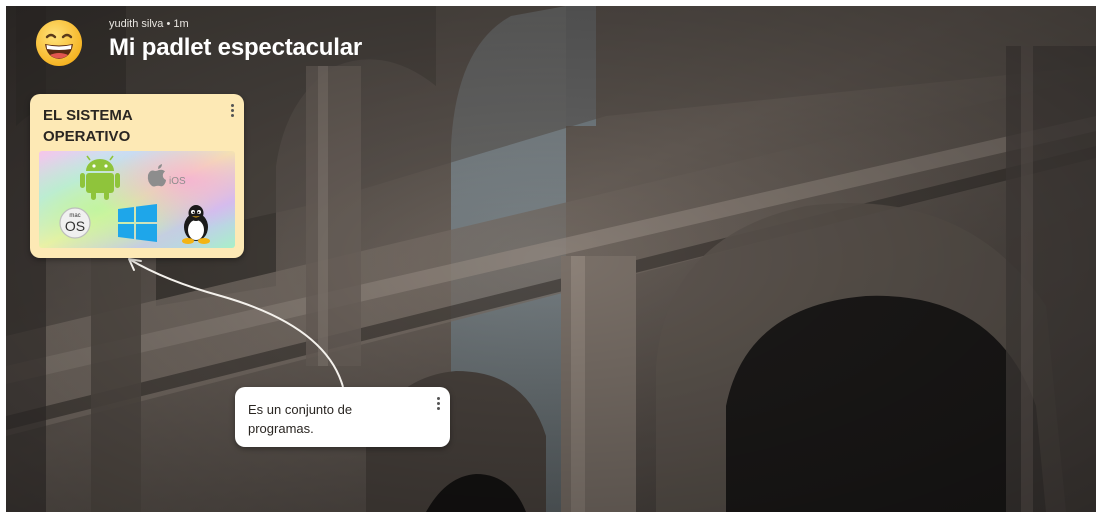 The height and width of the screenshot is (517, 1101). Describe the element at coordinates (236, 47) in the screenshot. I see `page-title: Mi padlet espectacular` at that location.